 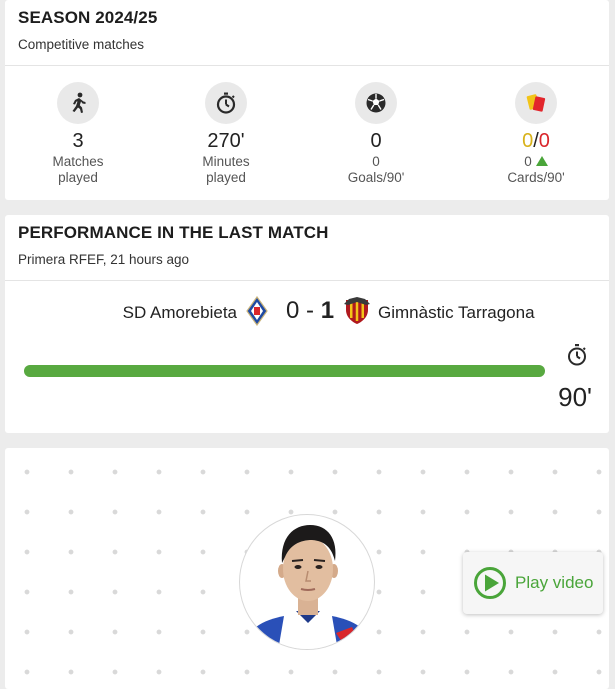 I want to click on goals-label-1: 0, so click(x=376, y=161).